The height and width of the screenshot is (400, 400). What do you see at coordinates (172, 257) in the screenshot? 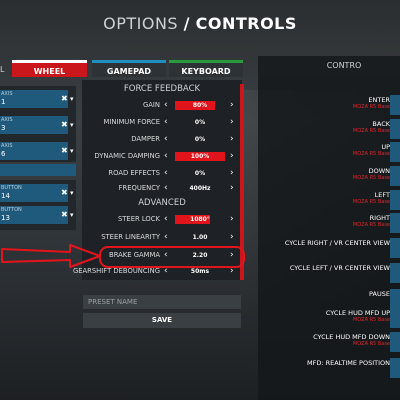
I see `annotation-highlight-circle` at bounding box center [172, 257].